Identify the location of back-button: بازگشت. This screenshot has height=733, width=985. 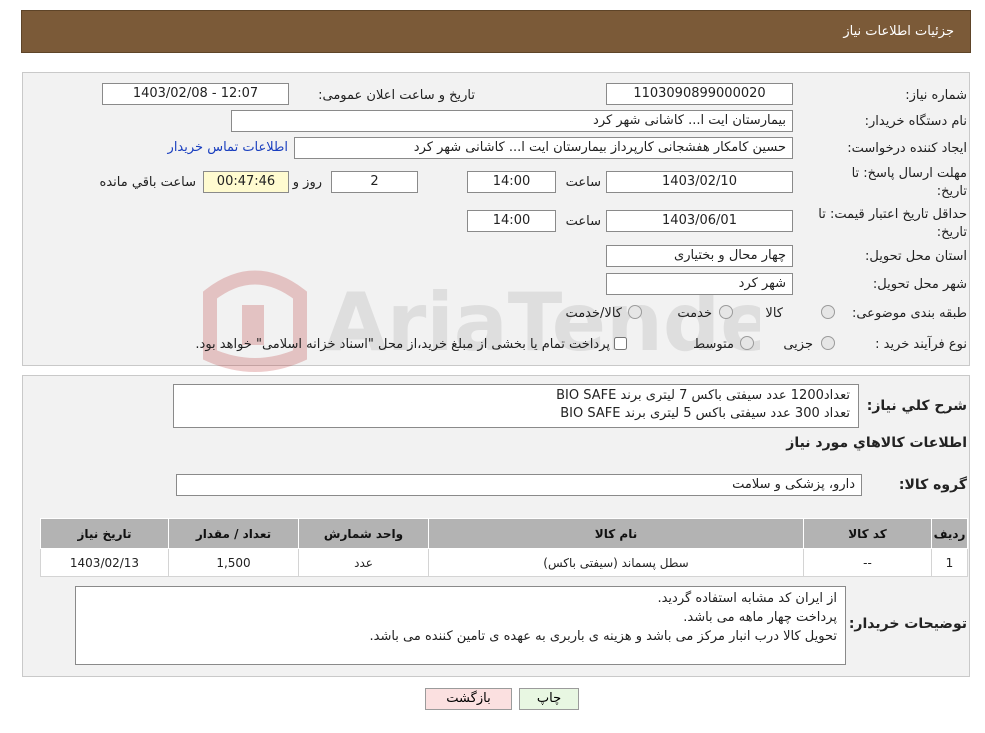
(468, 699).